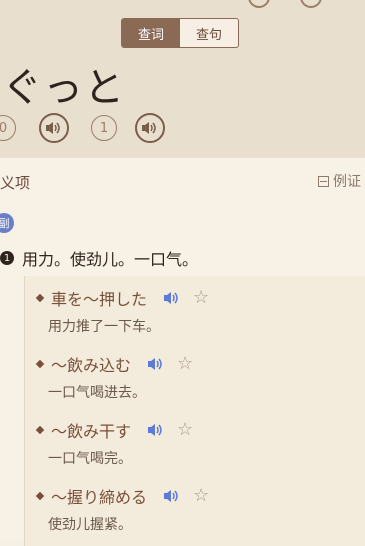 The image size is (365, 546). I want to click on pronunciation-row: 0 1, so click(182, 128).